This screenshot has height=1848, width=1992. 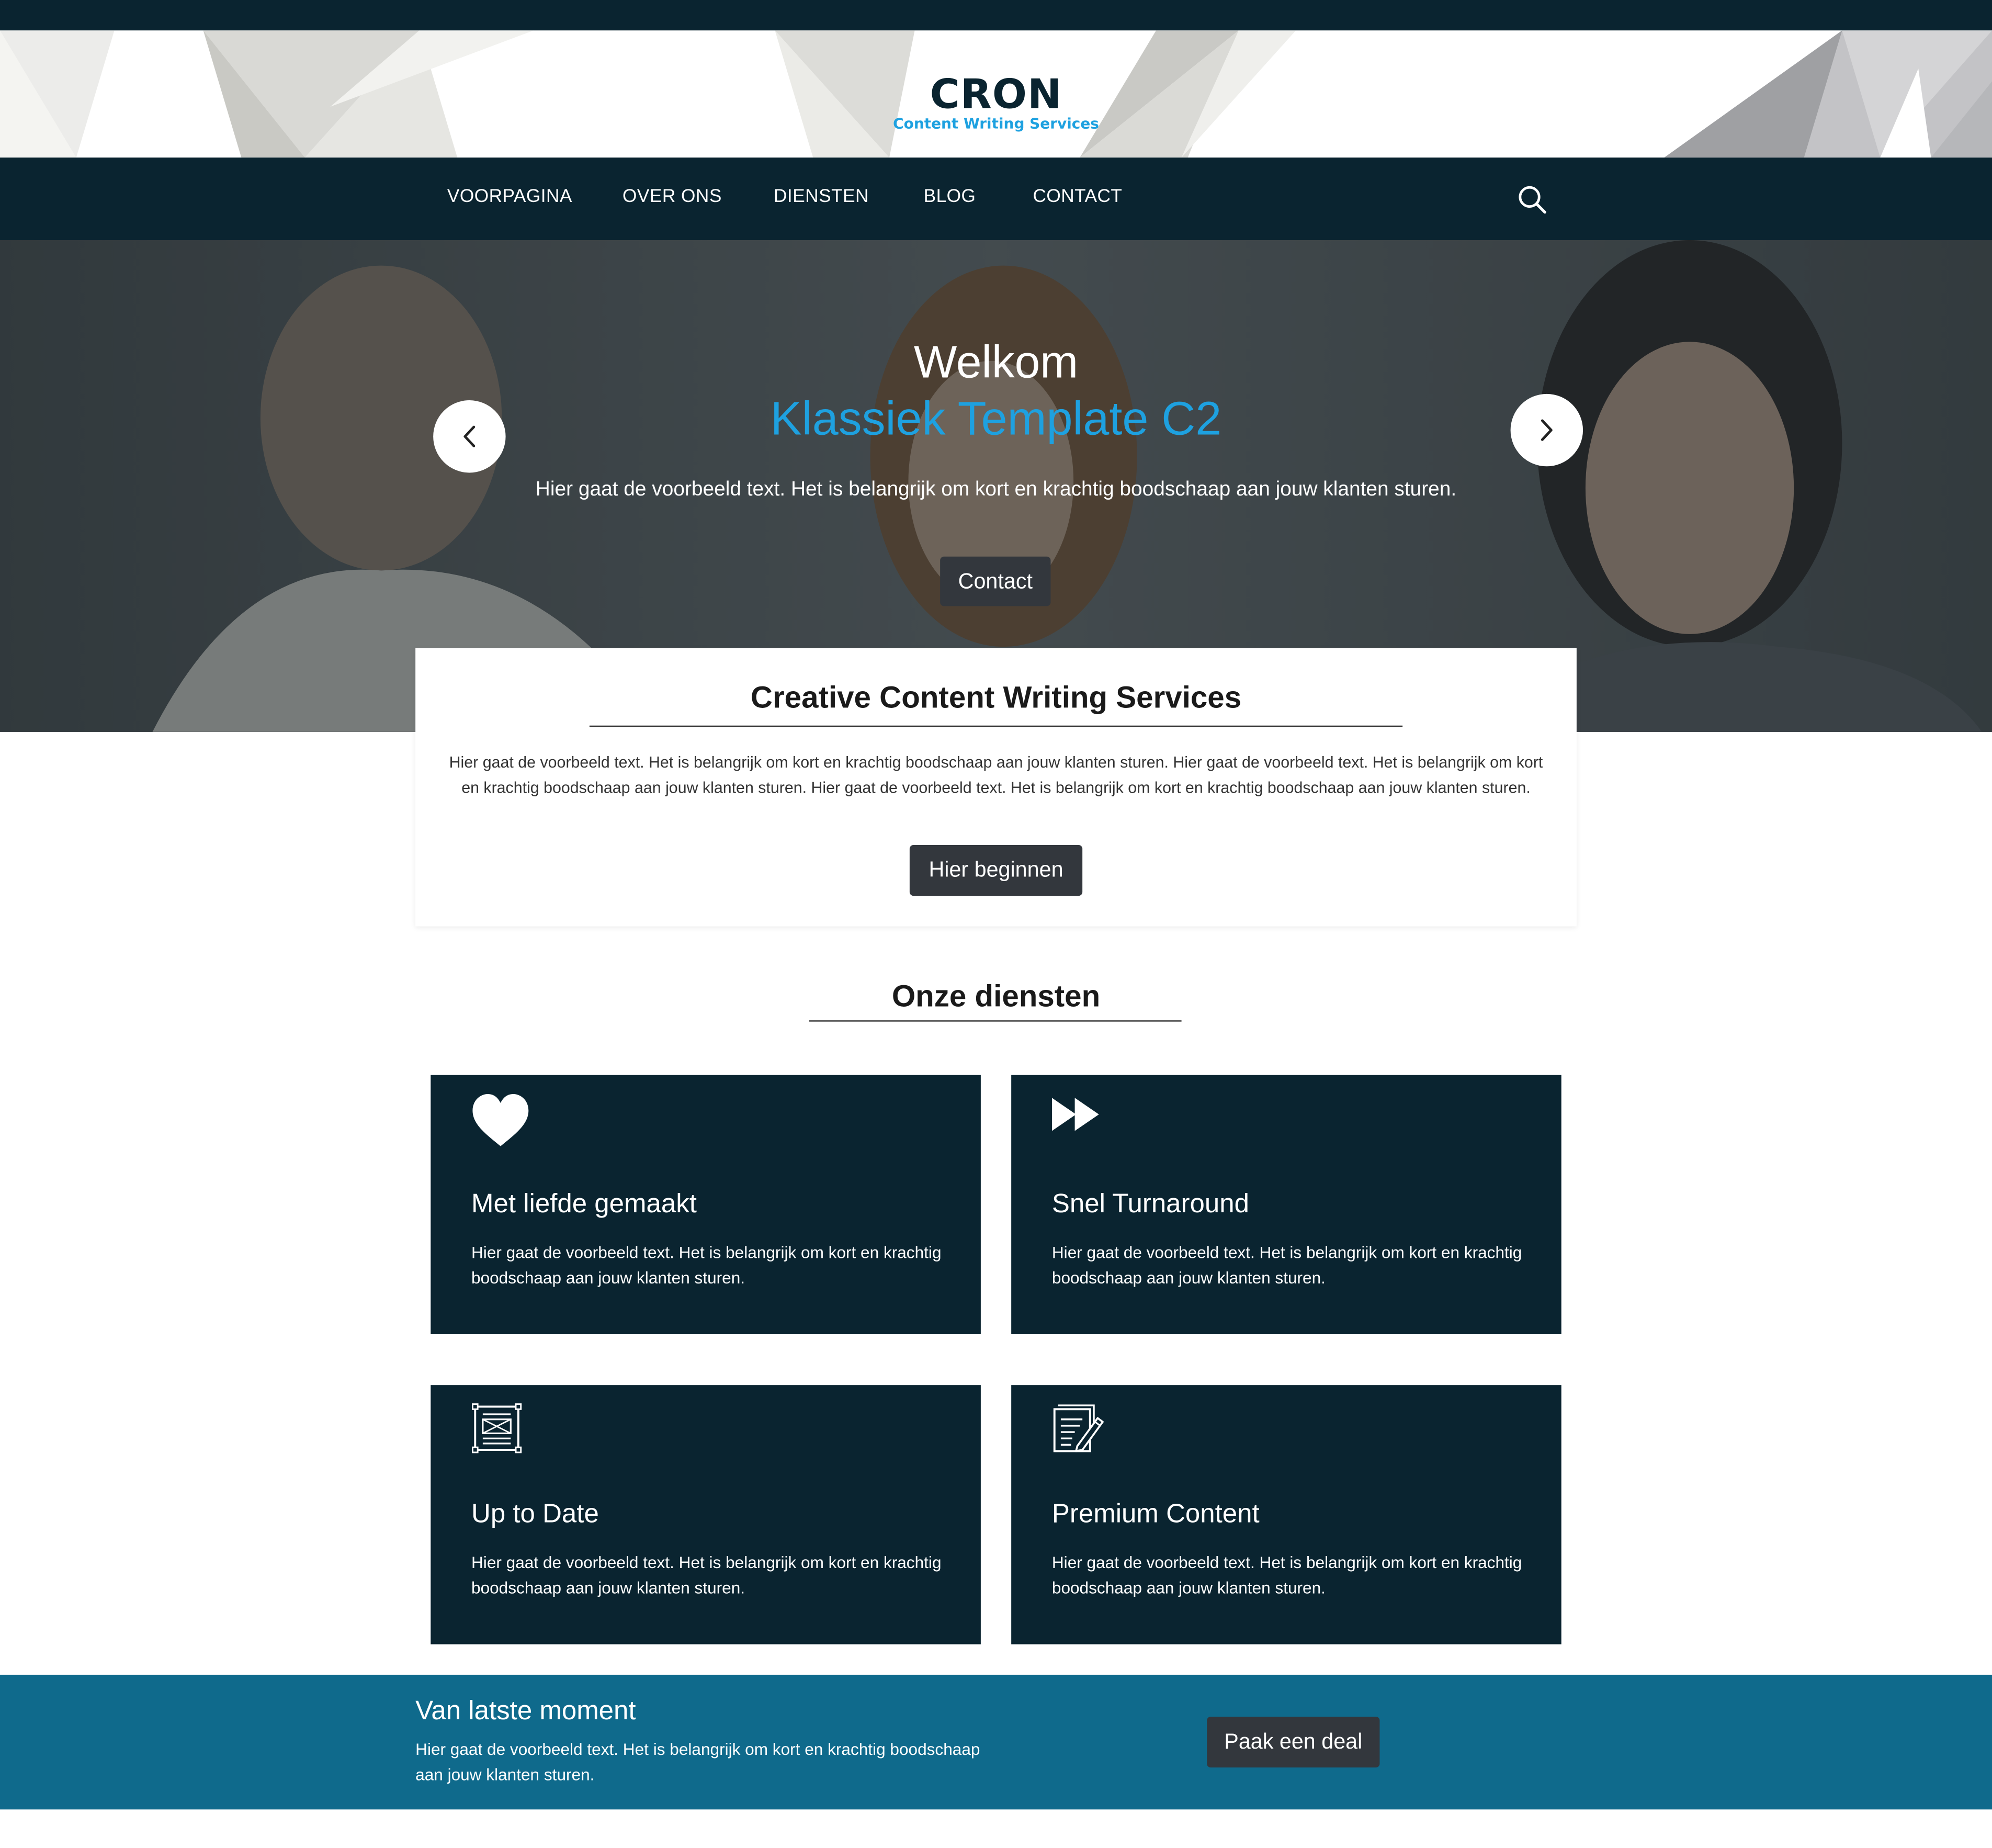 I want to click on service-title: Premium Content, so click(x=1155, y=1514).